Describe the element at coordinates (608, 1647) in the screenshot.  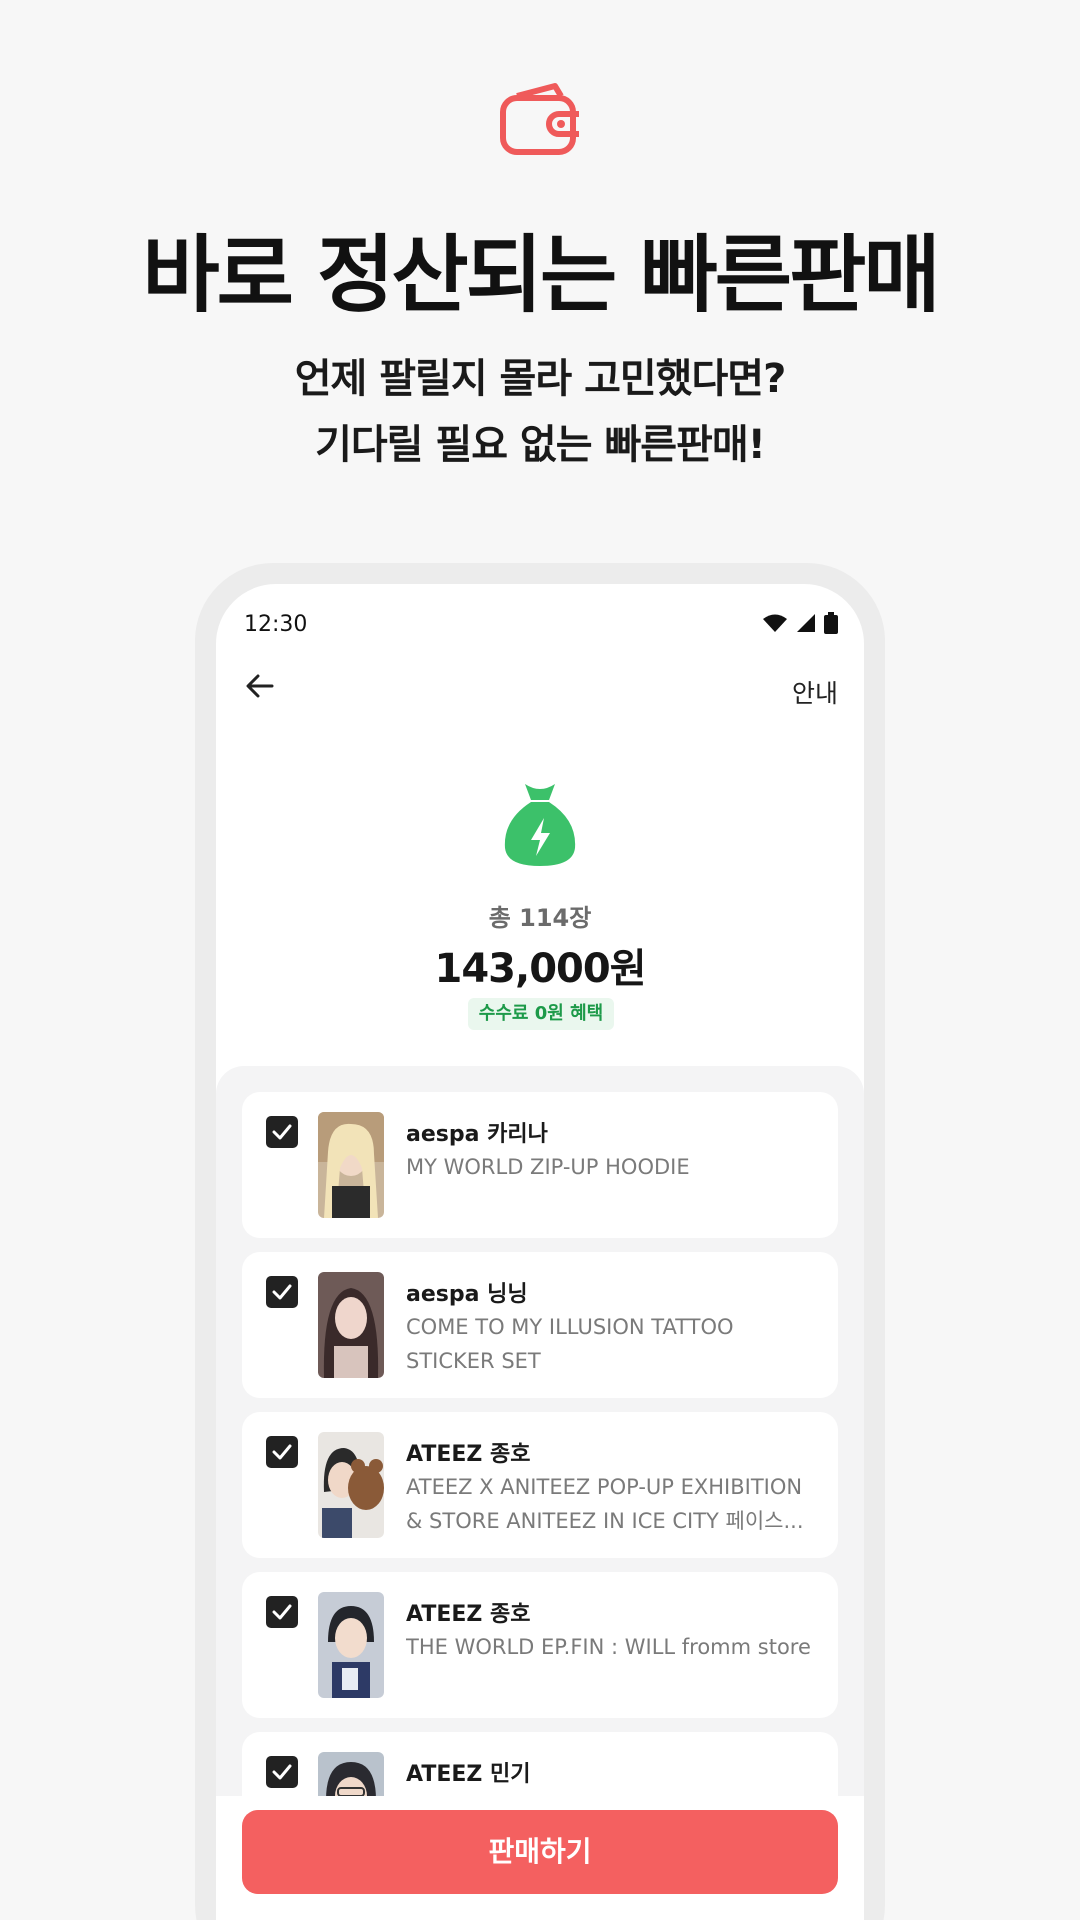
I see `item-title: THE WORLD EP.FIN : WILL fromm store` at that location.